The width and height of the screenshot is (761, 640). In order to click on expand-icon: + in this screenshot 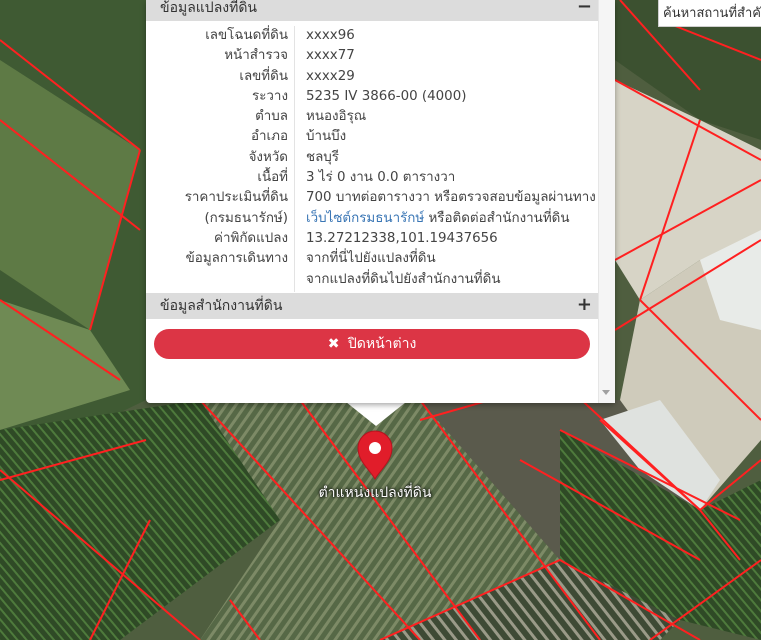, I will do `click(584, 305)`.